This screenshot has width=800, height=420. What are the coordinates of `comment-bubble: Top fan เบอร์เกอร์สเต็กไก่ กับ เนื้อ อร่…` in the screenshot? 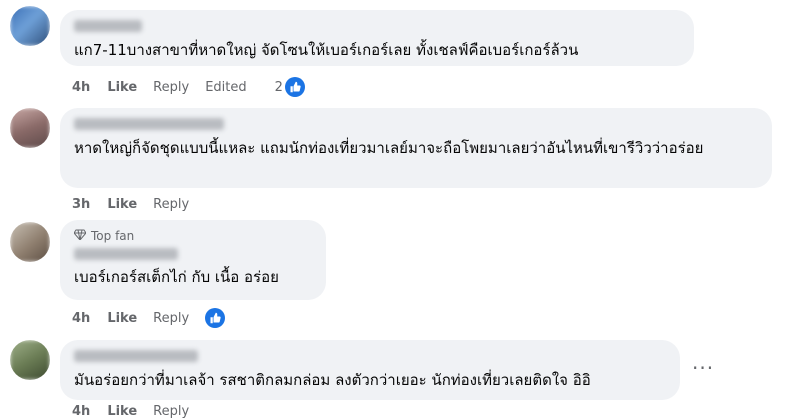 It's located at (193, 260).